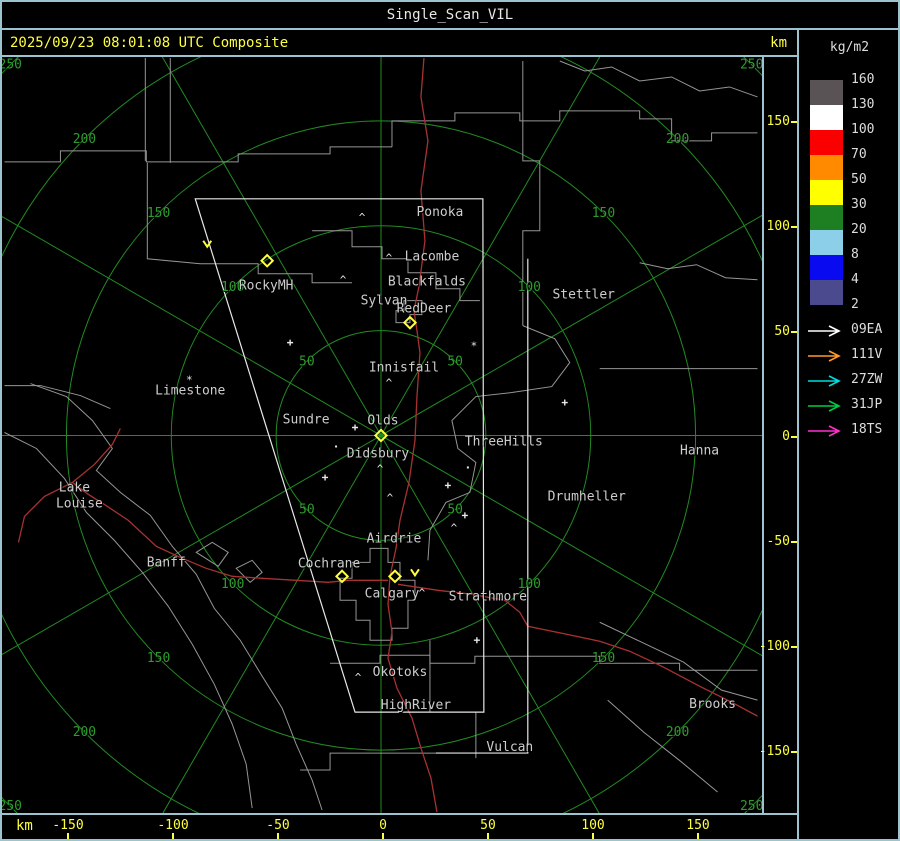  What do you see at coordinates (392, 593) in the screenshot?
I see `city-label: Calgary` at bounding box center [392, 593].